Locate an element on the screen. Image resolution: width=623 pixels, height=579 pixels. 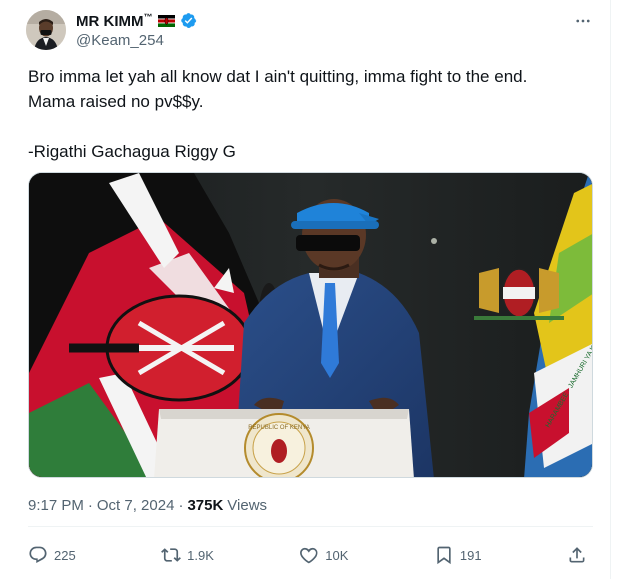
avatar-image is located at coordinates (46, 30).